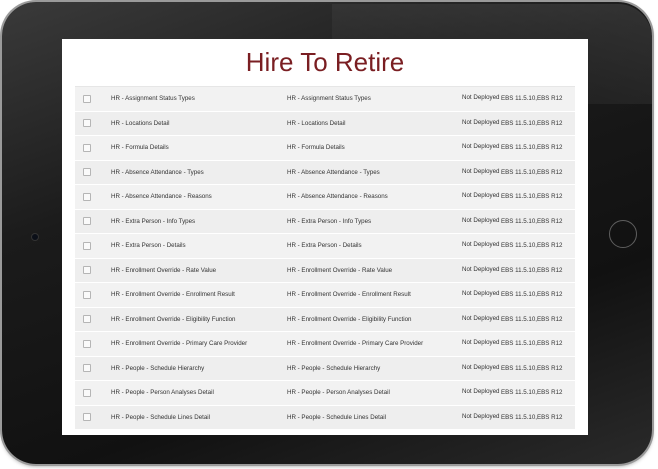 Image resolution: width=658 pixels, height=469 pixels. Describe the element at coordinates (316, 148) in the screenshot. I see `row-description: HR - Formula Details` at that location.